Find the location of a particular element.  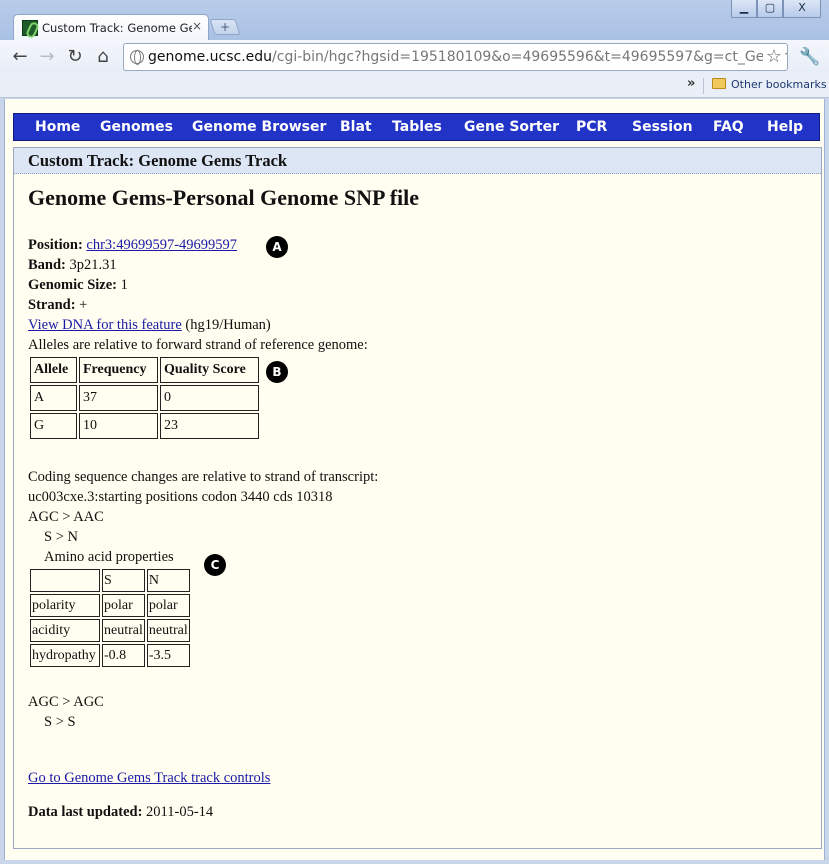

track-controls-row: Go to Genome Gems Track track controls is located at coordinates (149, 778).